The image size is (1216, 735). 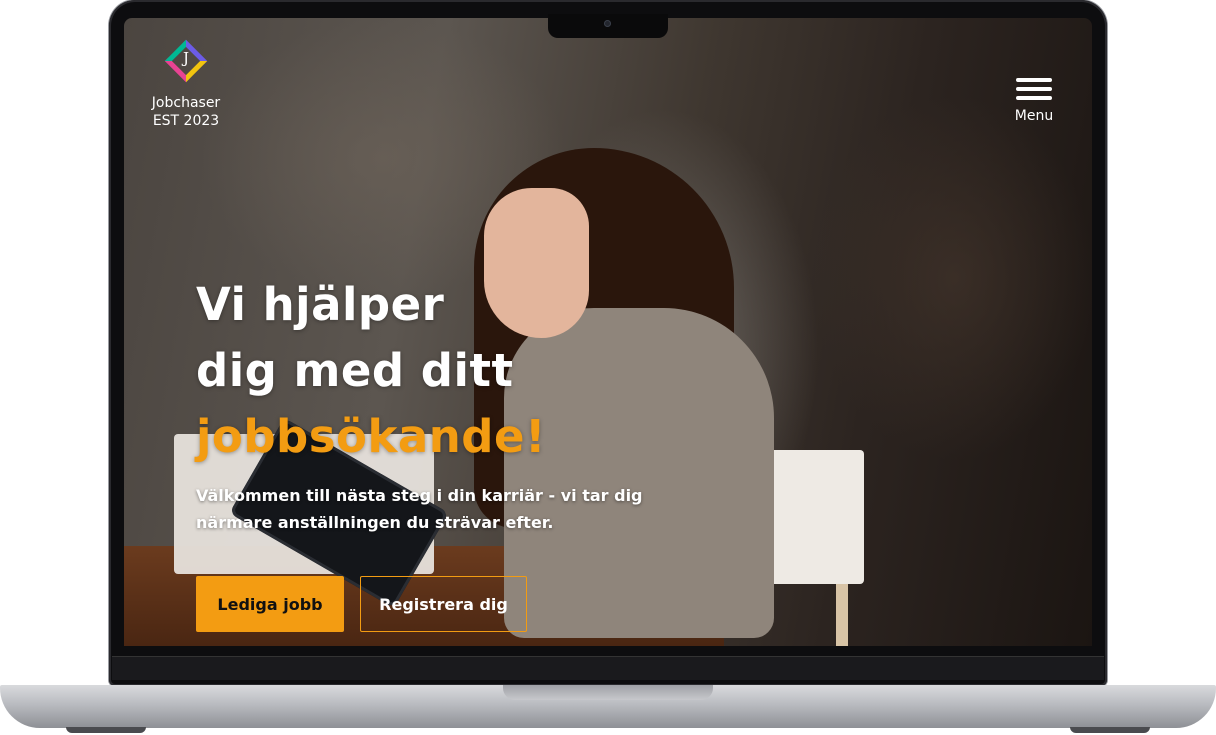 What do you see at coordinates (320, 304) in the screenshot?
I see `headline-line-1: Vi hjälper` at bounding box center [320, 304].